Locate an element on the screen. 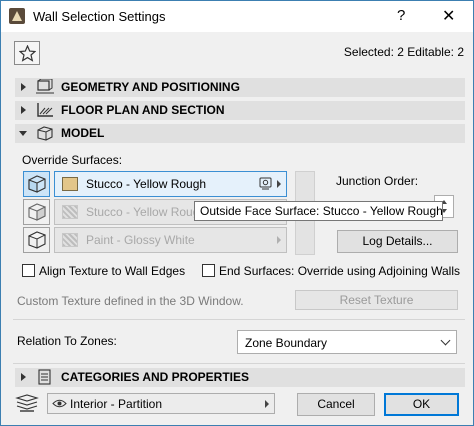 This screenshot has height=426, width=474. star-icon is located at coordinates (27, 53).